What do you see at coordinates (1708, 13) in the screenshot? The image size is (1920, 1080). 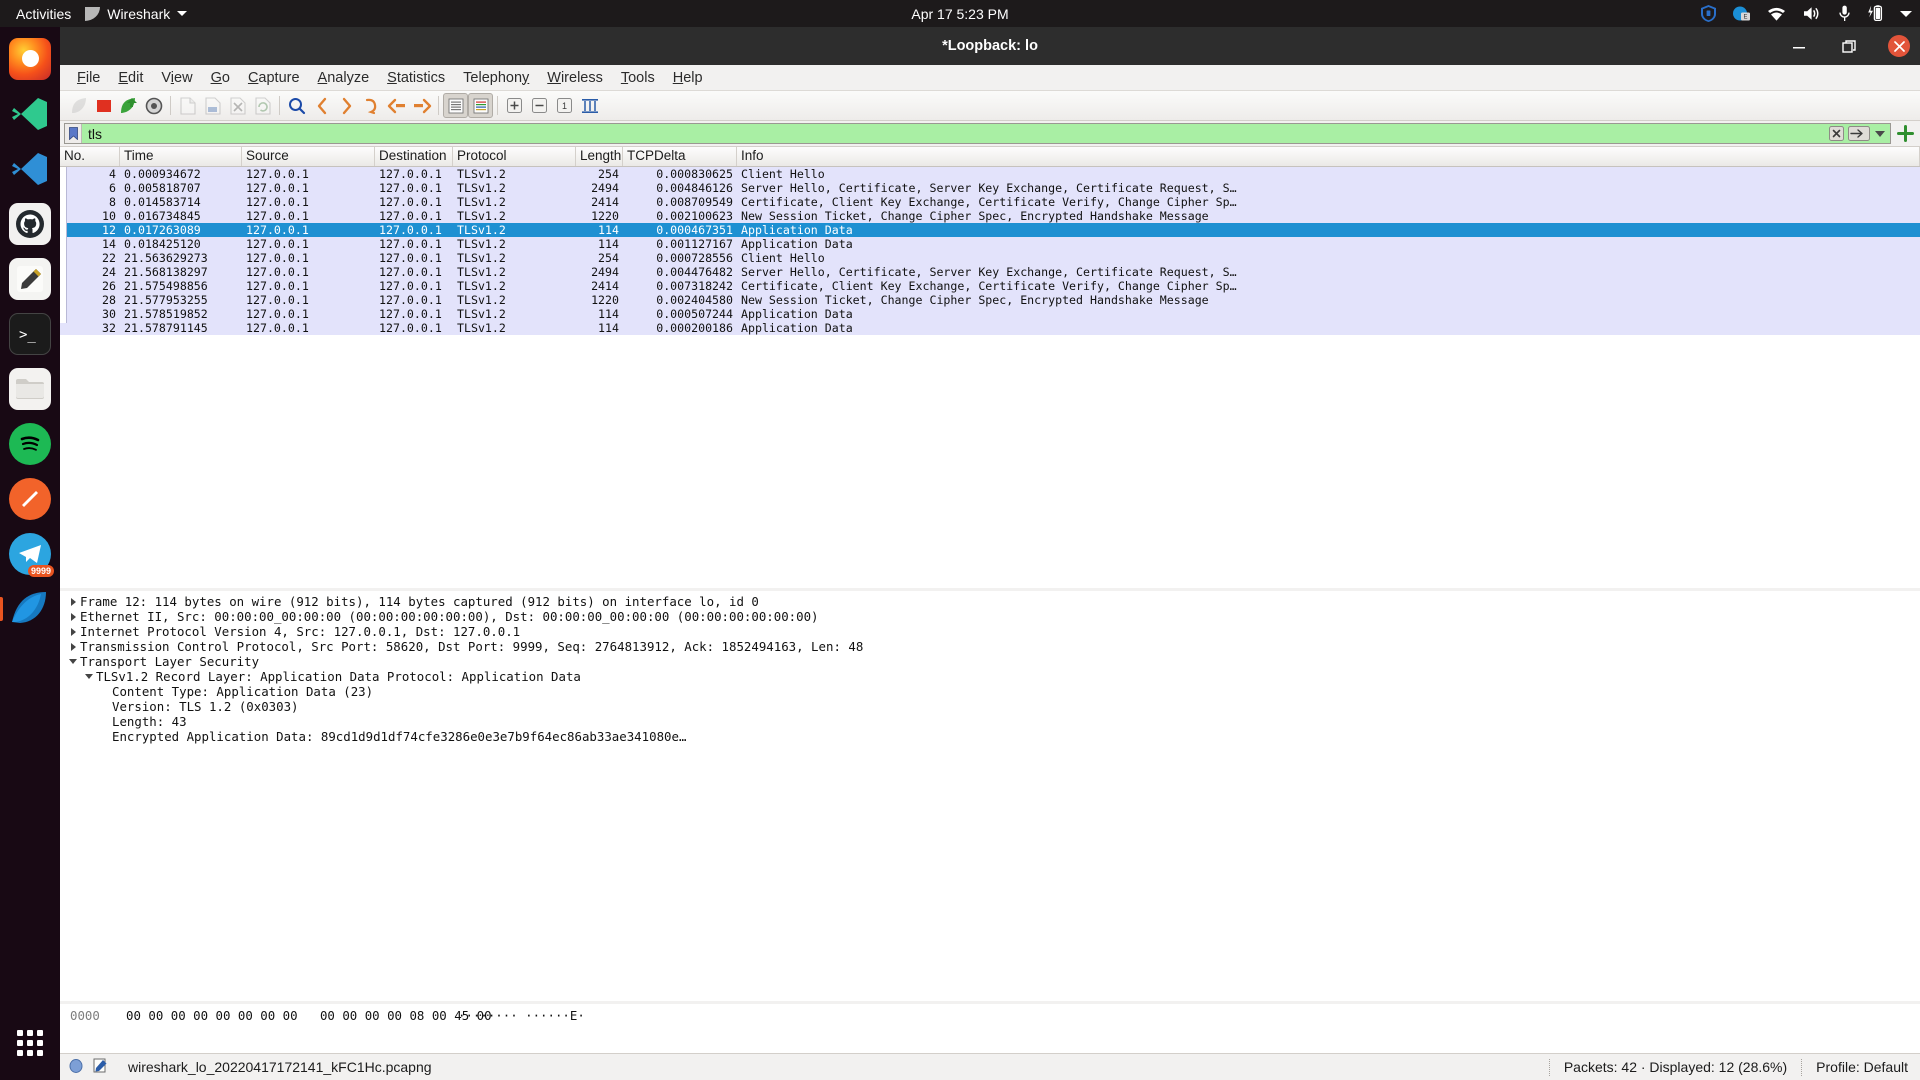 I see `shield-icon` at bounding box center [1708, 13].